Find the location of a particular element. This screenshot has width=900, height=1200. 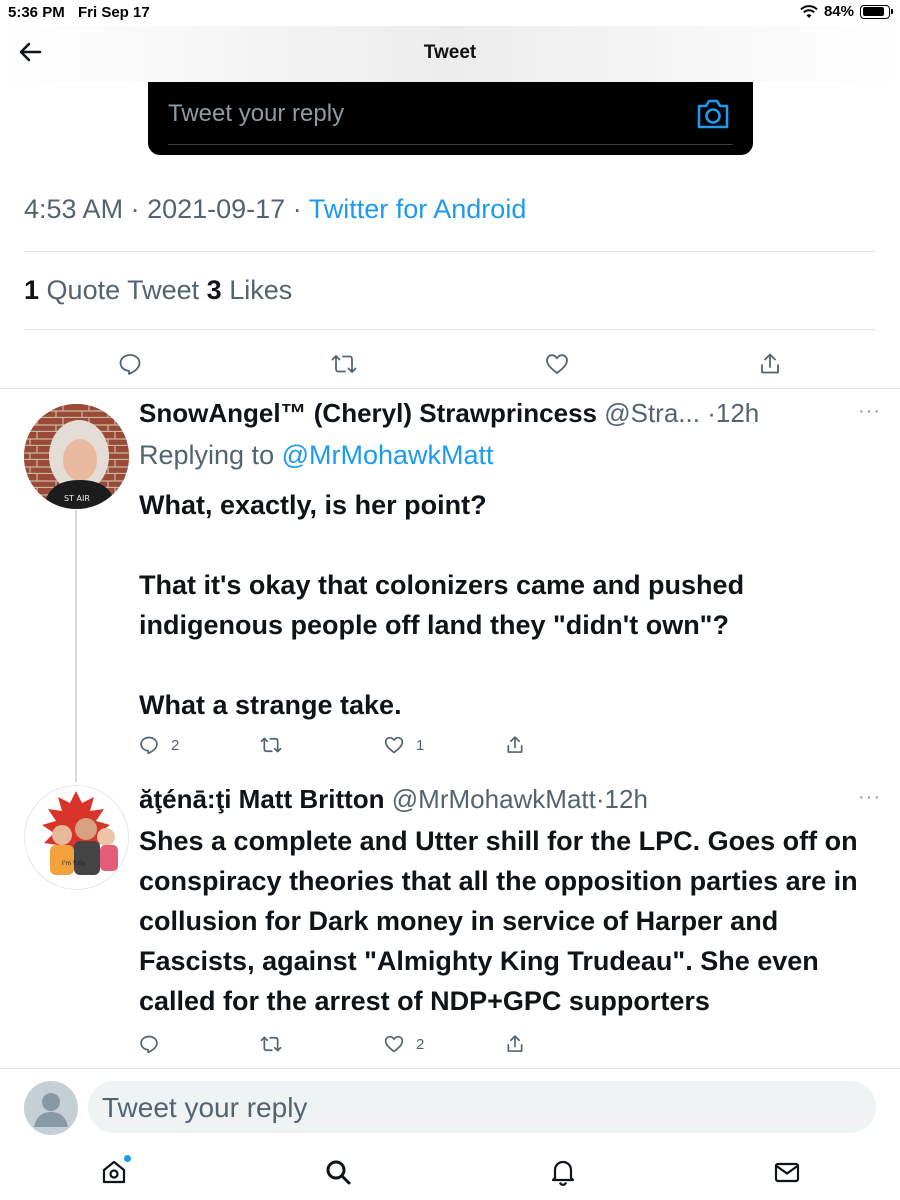

mention-link: @MrMohawkMatt is located at coordinates (388, 455).